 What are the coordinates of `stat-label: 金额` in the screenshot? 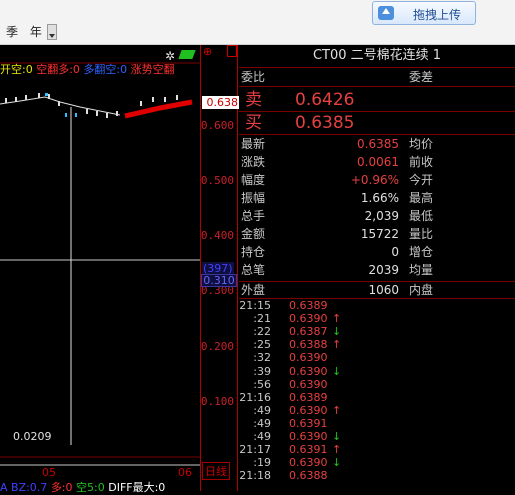 It's located at (253, 234).